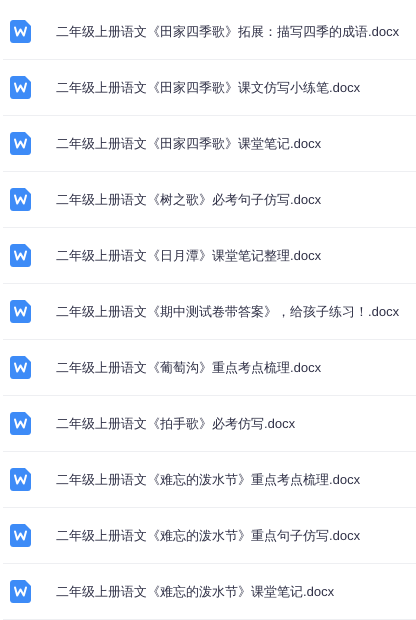  I want to click on file-row: 二年级上册语文《田家四季歌》课堂笔记.docx, so click(209, 144).